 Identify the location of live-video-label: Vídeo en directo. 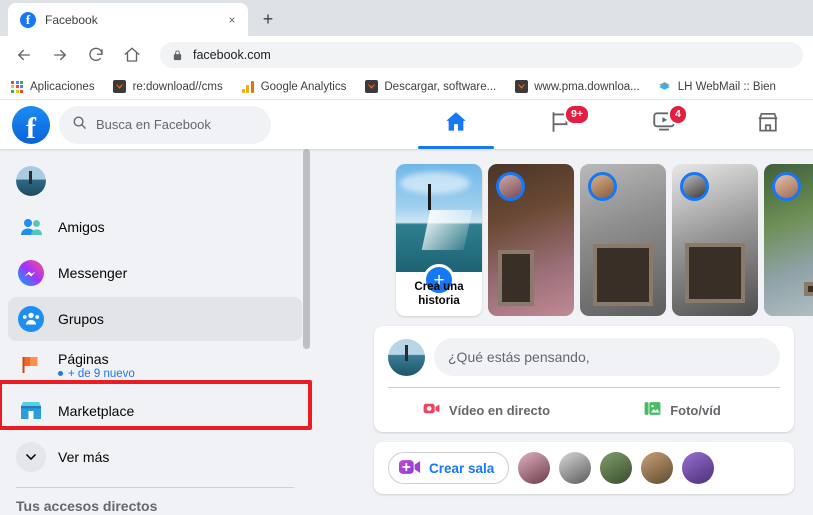
(499, 410).